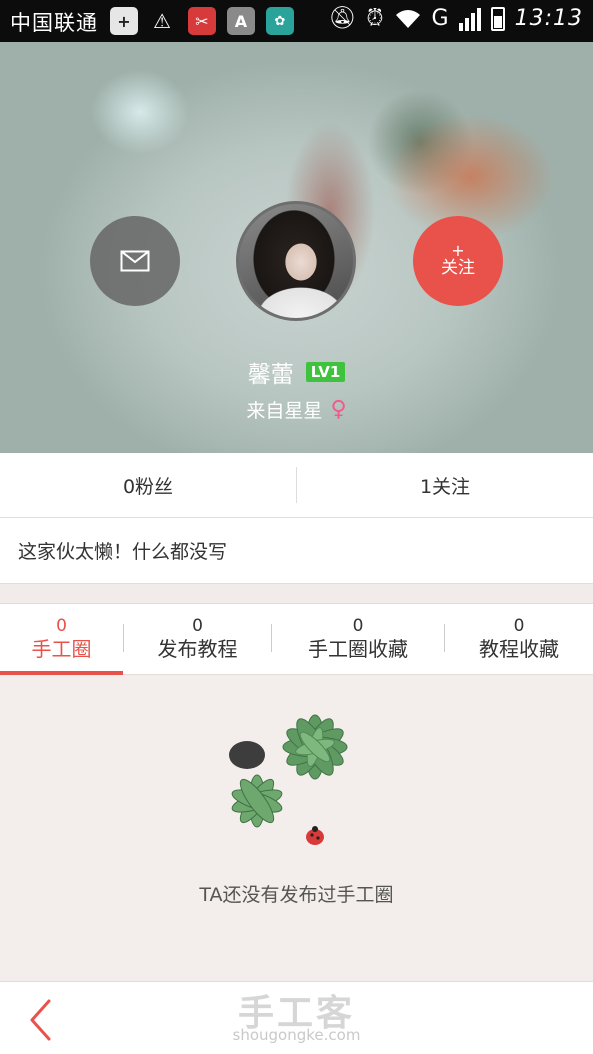 The height and width of the screenshot is (1054, 593). What do you see at coordinates (241, 21) in the screenshot?
I see `a-app-icon: A` at bounding box center [241, 21].